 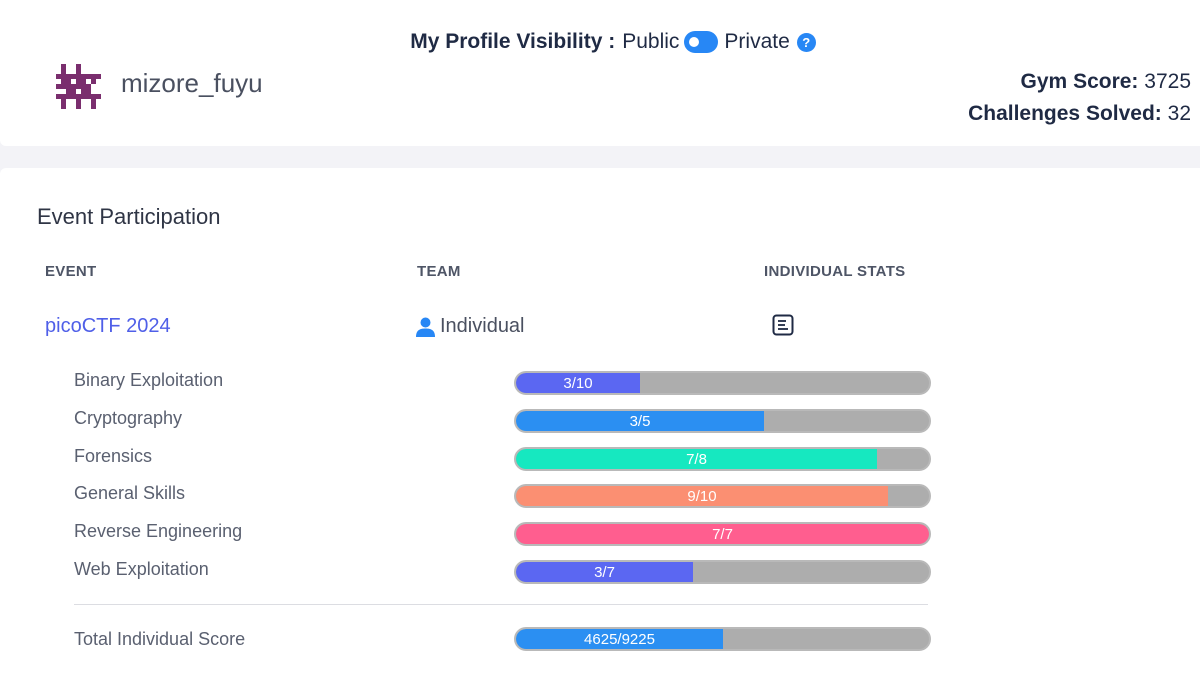 I want to click on gym-score-label: Gym Score:, so click(x=1079, y=81).